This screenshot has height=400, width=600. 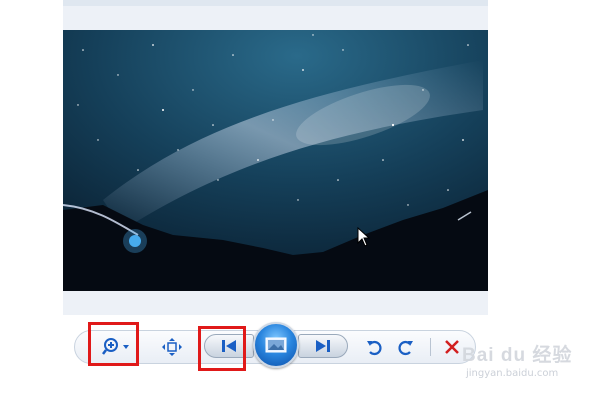 I want to click on rotate-counterclockwise-icon, so click(x=374, y=348).